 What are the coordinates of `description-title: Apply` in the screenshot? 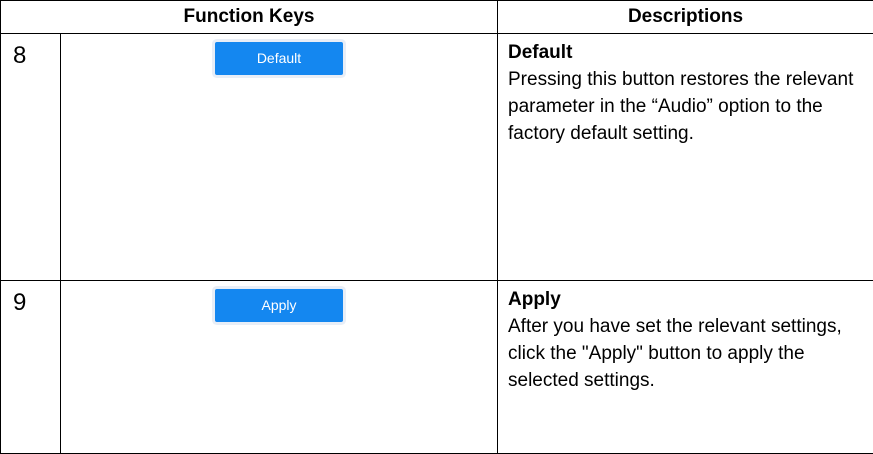 It's located at (690, 299).